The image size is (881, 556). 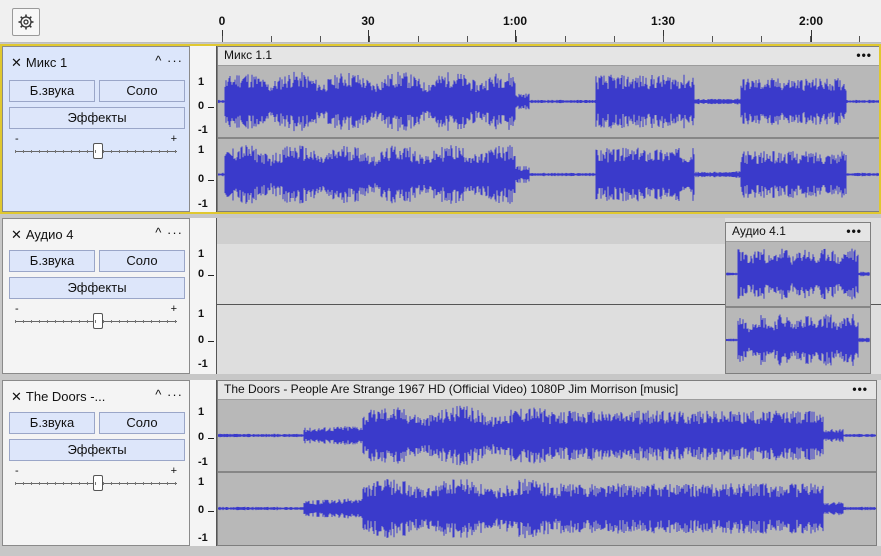 What do you see at coordinates (471, 231) in the screenshot?
I see `empty-region` at bounding box center [471, 231].